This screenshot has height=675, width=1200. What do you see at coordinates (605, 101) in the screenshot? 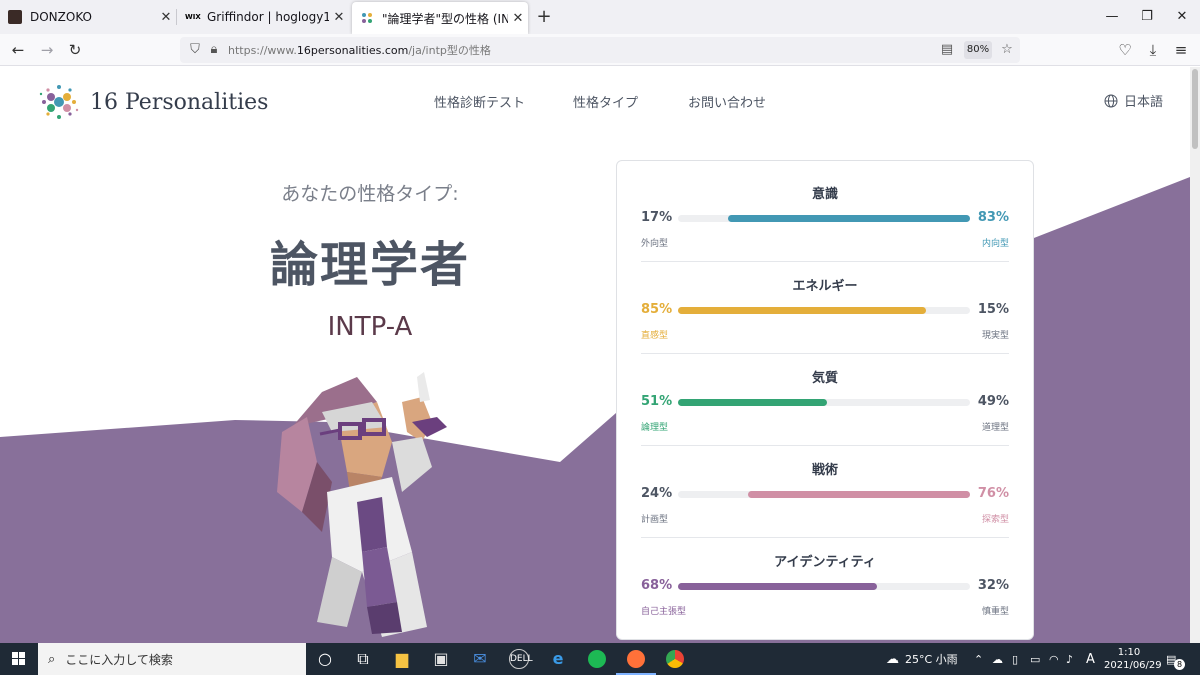
I see `nav-personality-types: 性格タイプ` at bounding box center [605, 101].